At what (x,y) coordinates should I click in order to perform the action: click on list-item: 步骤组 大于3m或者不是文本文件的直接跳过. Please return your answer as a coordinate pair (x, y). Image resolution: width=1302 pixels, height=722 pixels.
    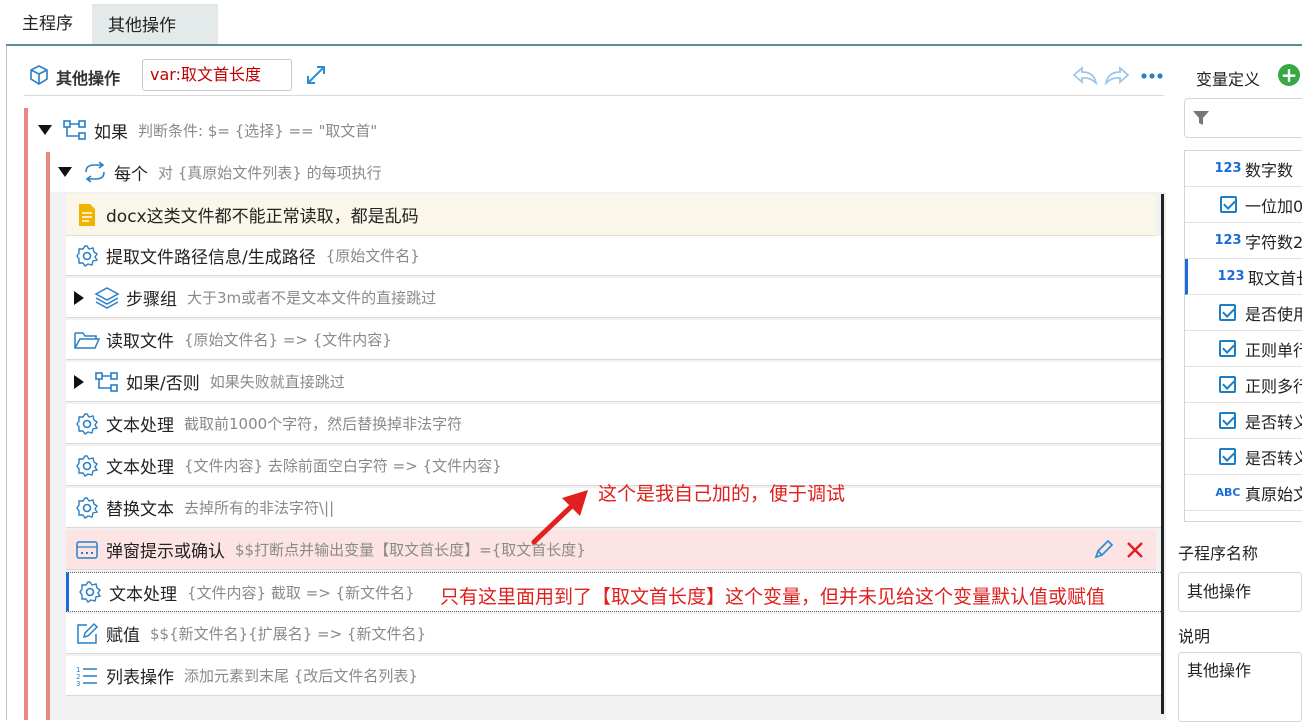
    Looking at the image, I should click on (613, 298).